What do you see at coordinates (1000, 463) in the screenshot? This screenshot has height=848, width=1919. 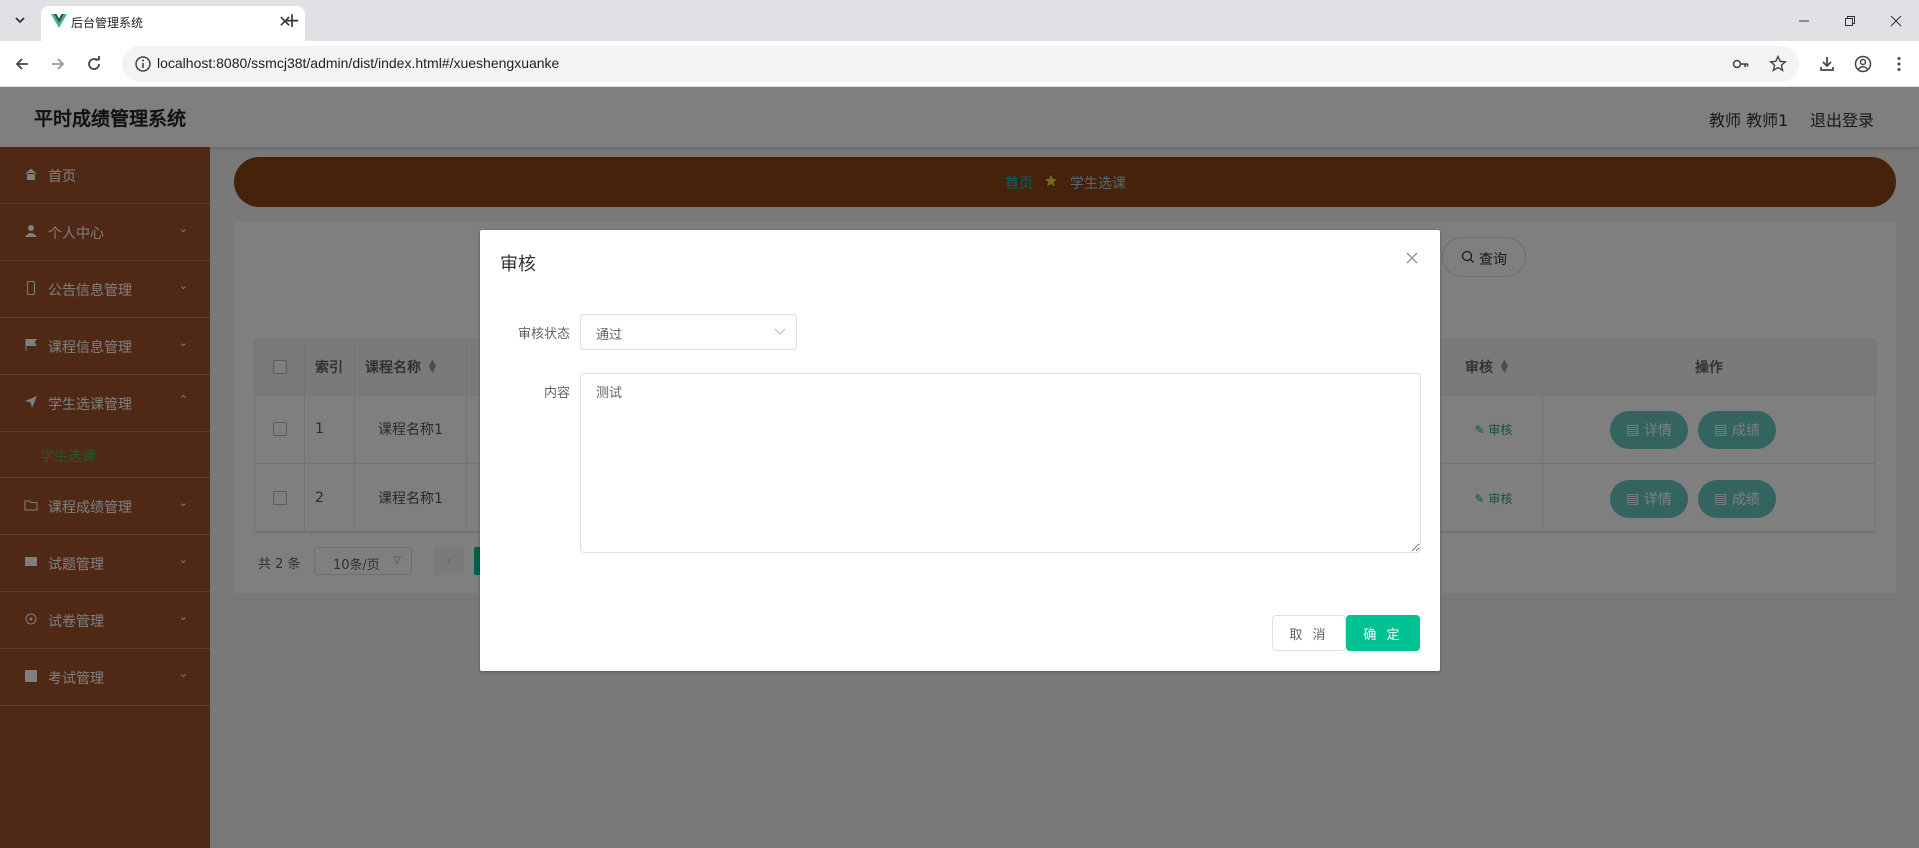 I see `content-textarea: 测试` at bounding box center [1000, 463].